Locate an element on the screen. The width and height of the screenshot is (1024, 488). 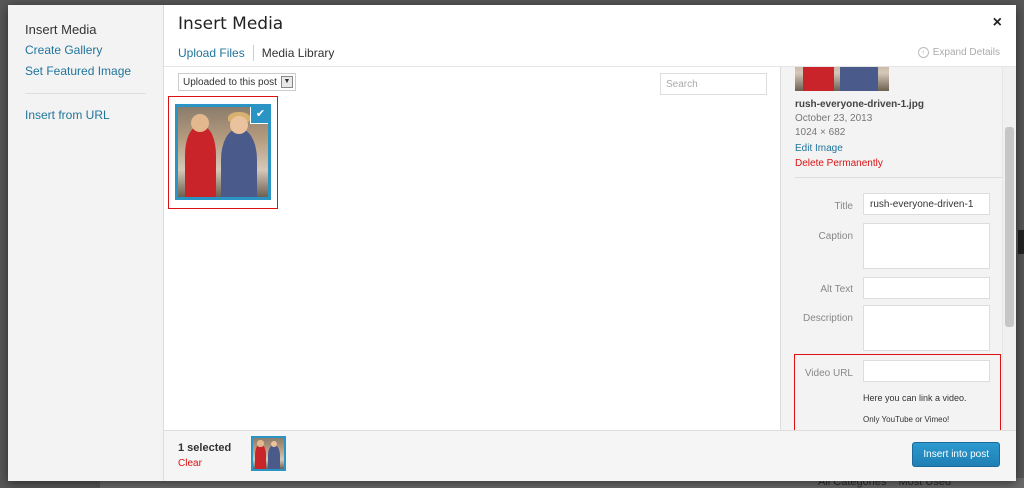
search-input is located at coordinates (713, 84).